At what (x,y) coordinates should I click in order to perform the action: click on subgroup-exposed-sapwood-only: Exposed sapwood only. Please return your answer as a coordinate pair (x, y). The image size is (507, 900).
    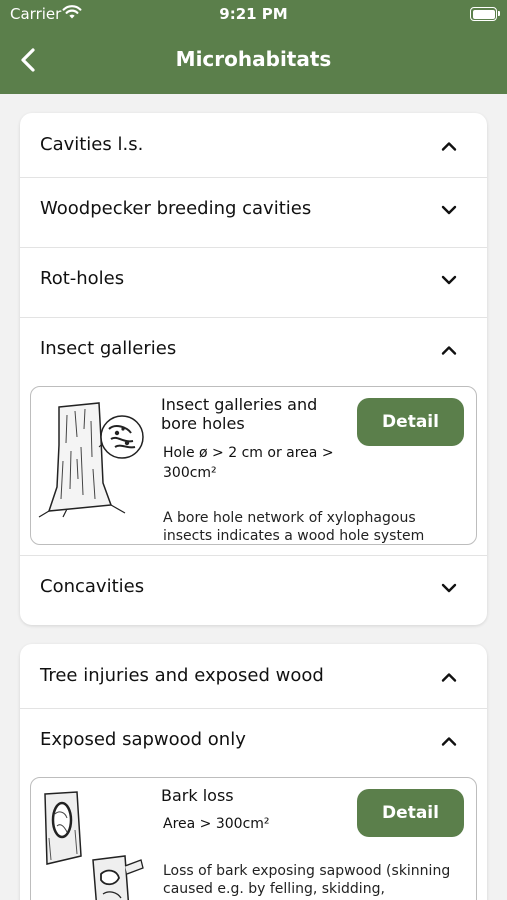
    Looking at the image, I should click on (253, 743).